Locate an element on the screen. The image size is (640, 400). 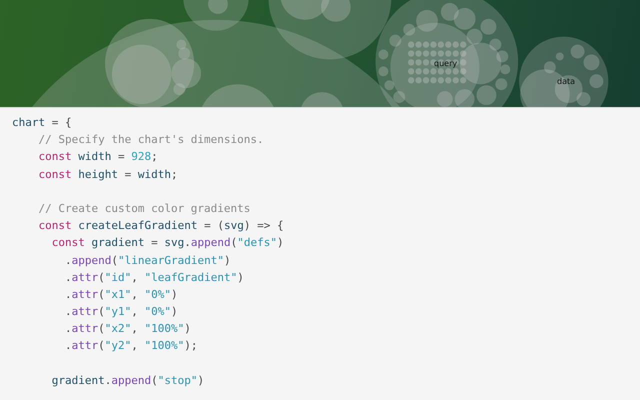
code-line: .attr("y2", "100%"); is located at coordinates (131, 346).